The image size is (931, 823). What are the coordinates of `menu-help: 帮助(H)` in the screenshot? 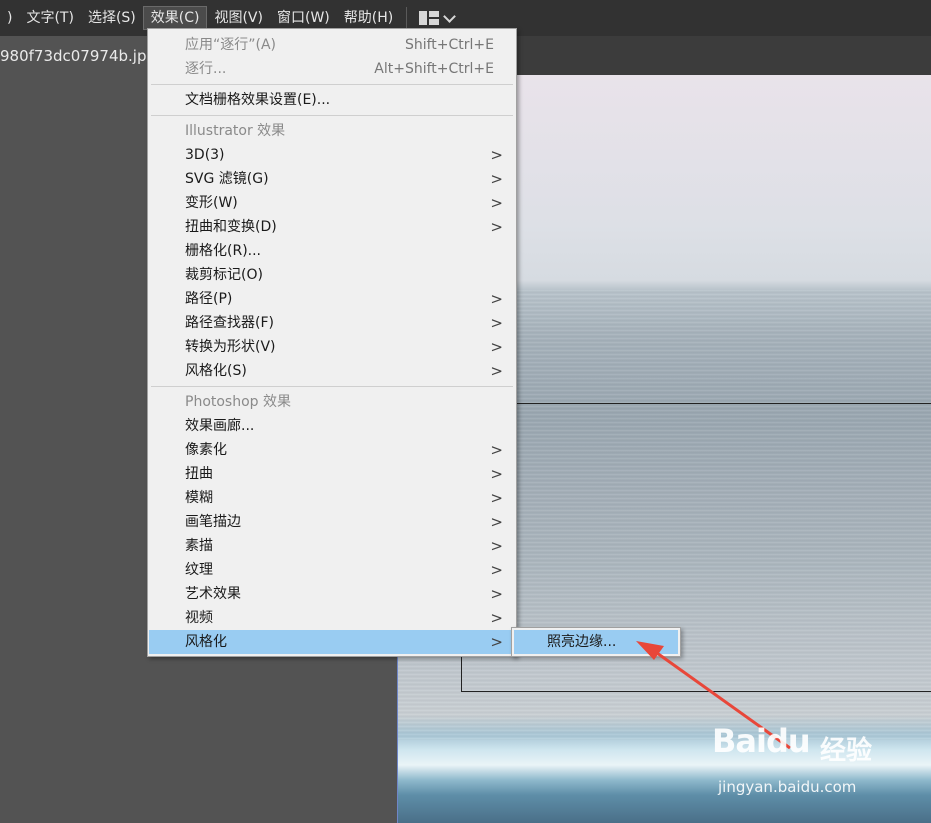 It's located at (368, 18).